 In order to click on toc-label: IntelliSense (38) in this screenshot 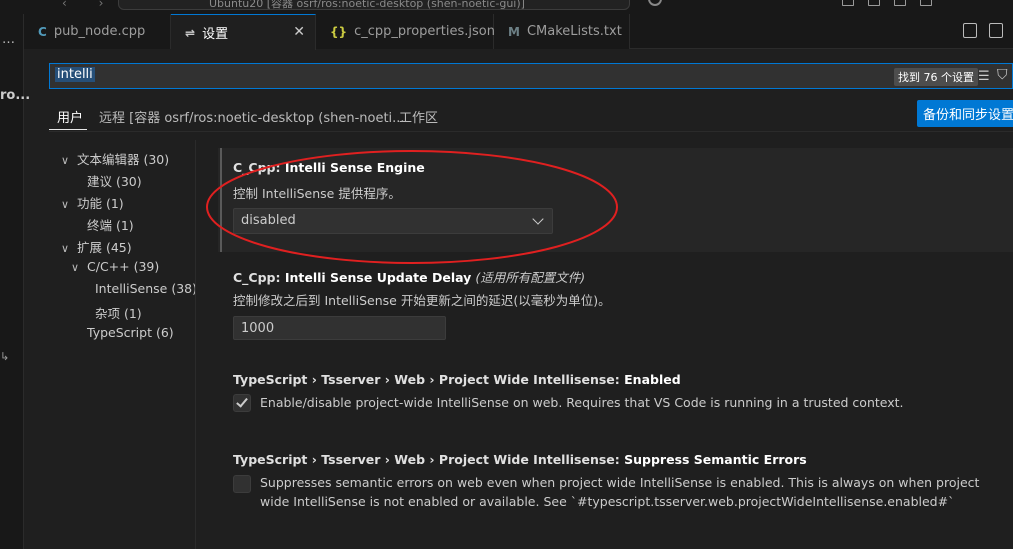, I will do `click(146, 288)`.